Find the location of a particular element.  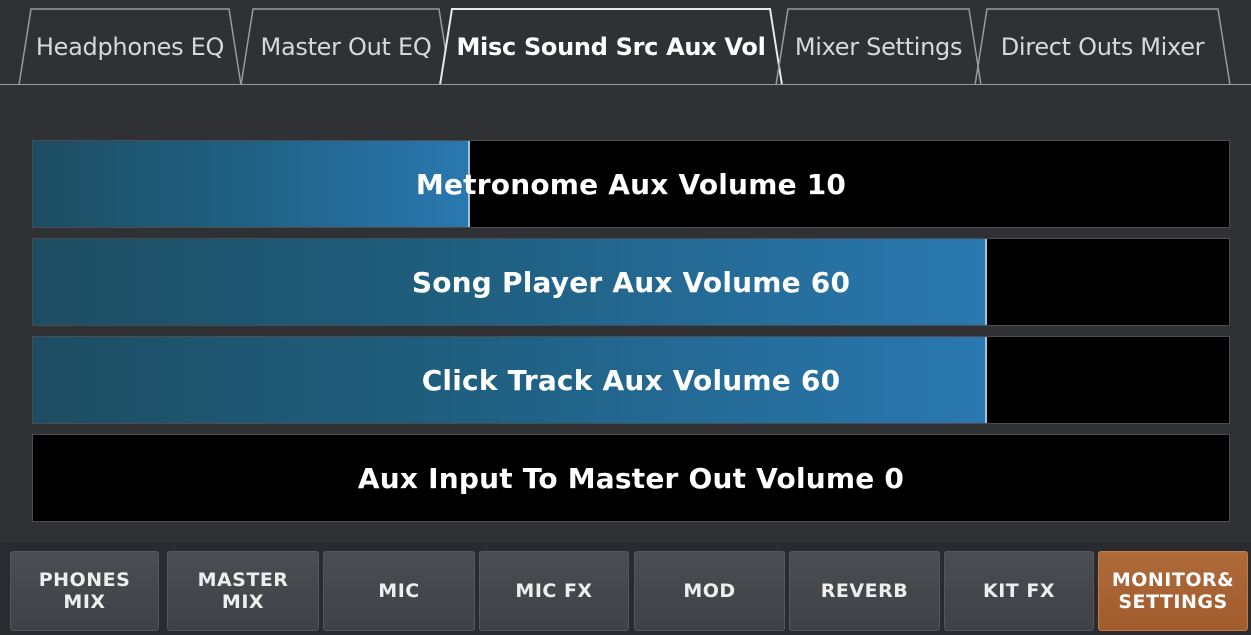

tab-label: Direct Outs Mixer is located at coordinates (1102, 47).